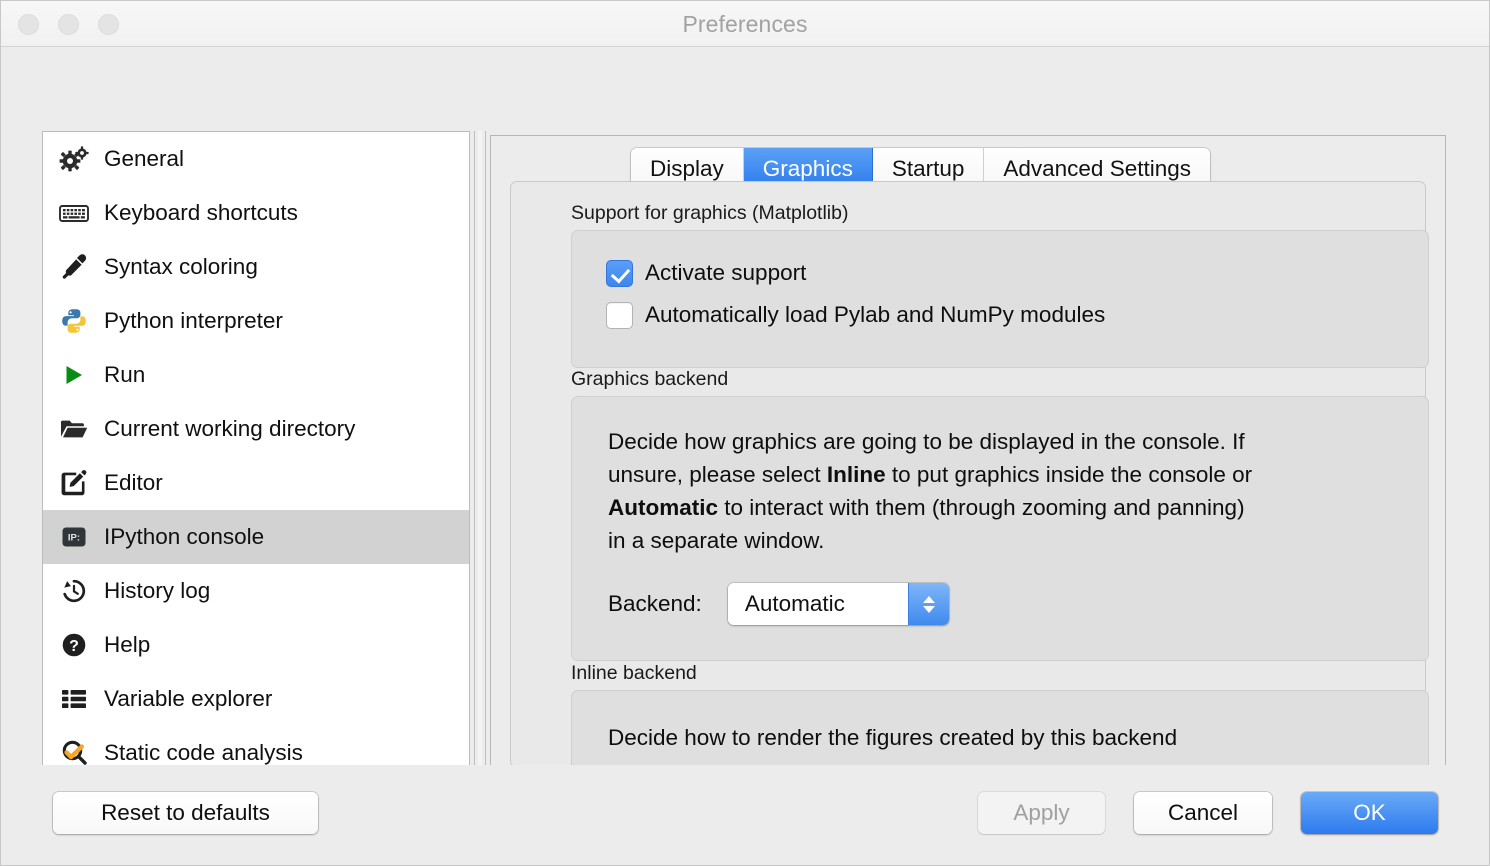 This screenshot has height=866, width=1490. Describe the element at coordinates (74, 699) in the screenshot. I see `list-grid-icon` at that location.